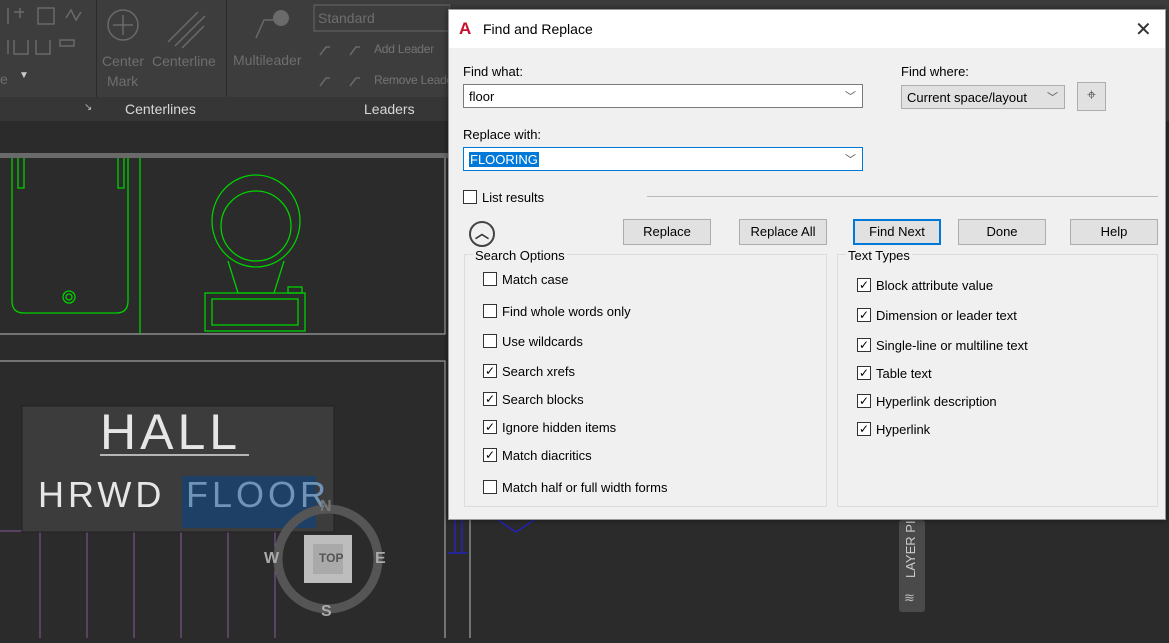 This screenshot has width=1169, height=643. I want to click on checkbox-match-half-or-full-width-forms: Match half or full width forms, so click(575, 488).